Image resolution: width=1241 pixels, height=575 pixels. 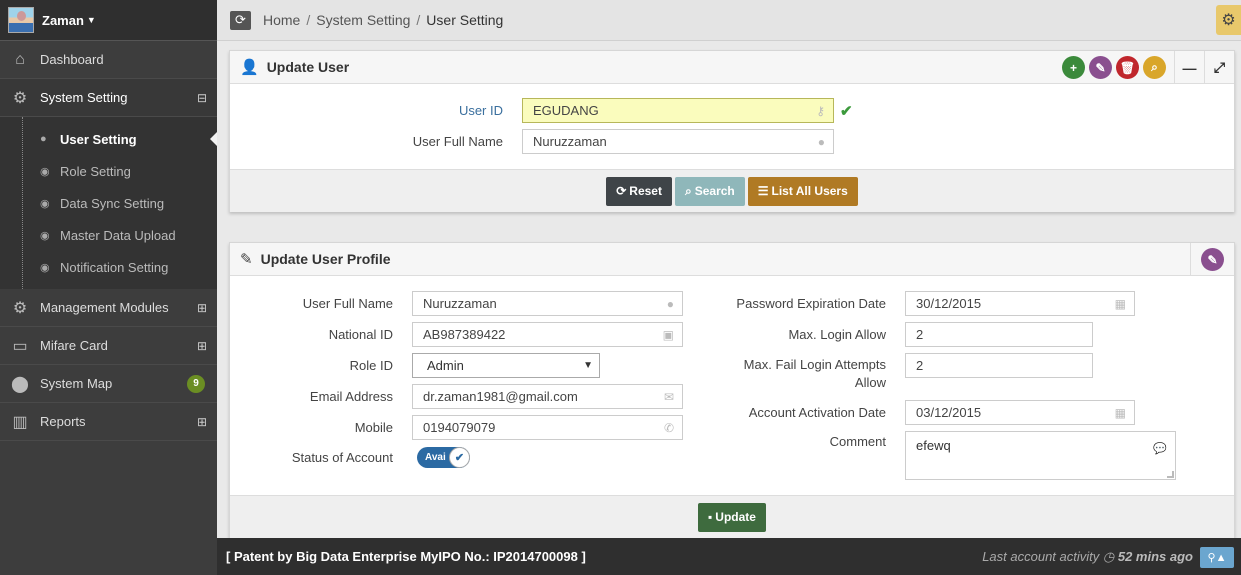 I want to click on top-bar: ⟳ Home / System Setting / User Setting ⚙, so click(x=729, y=20).